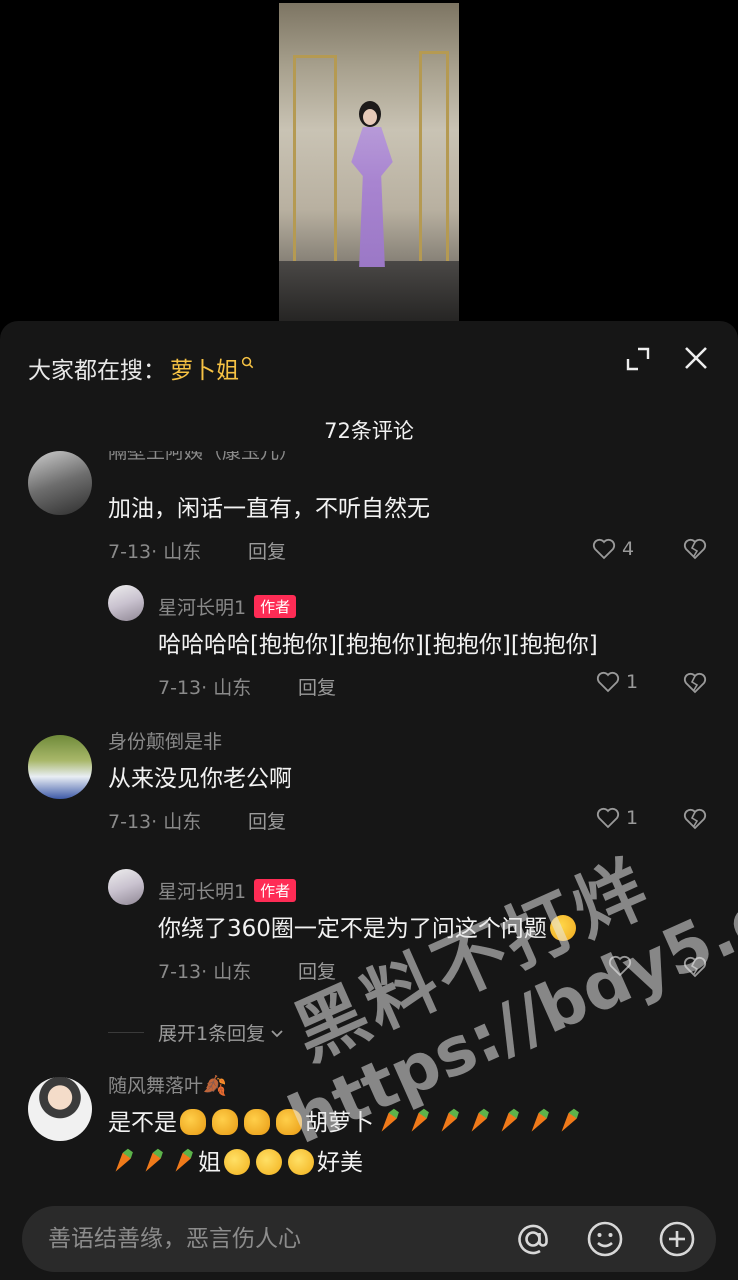 The width and height of the screenshot is (738, 1280). I want to click on comment-text-part: 胡萝卜, so click(339, 1123).